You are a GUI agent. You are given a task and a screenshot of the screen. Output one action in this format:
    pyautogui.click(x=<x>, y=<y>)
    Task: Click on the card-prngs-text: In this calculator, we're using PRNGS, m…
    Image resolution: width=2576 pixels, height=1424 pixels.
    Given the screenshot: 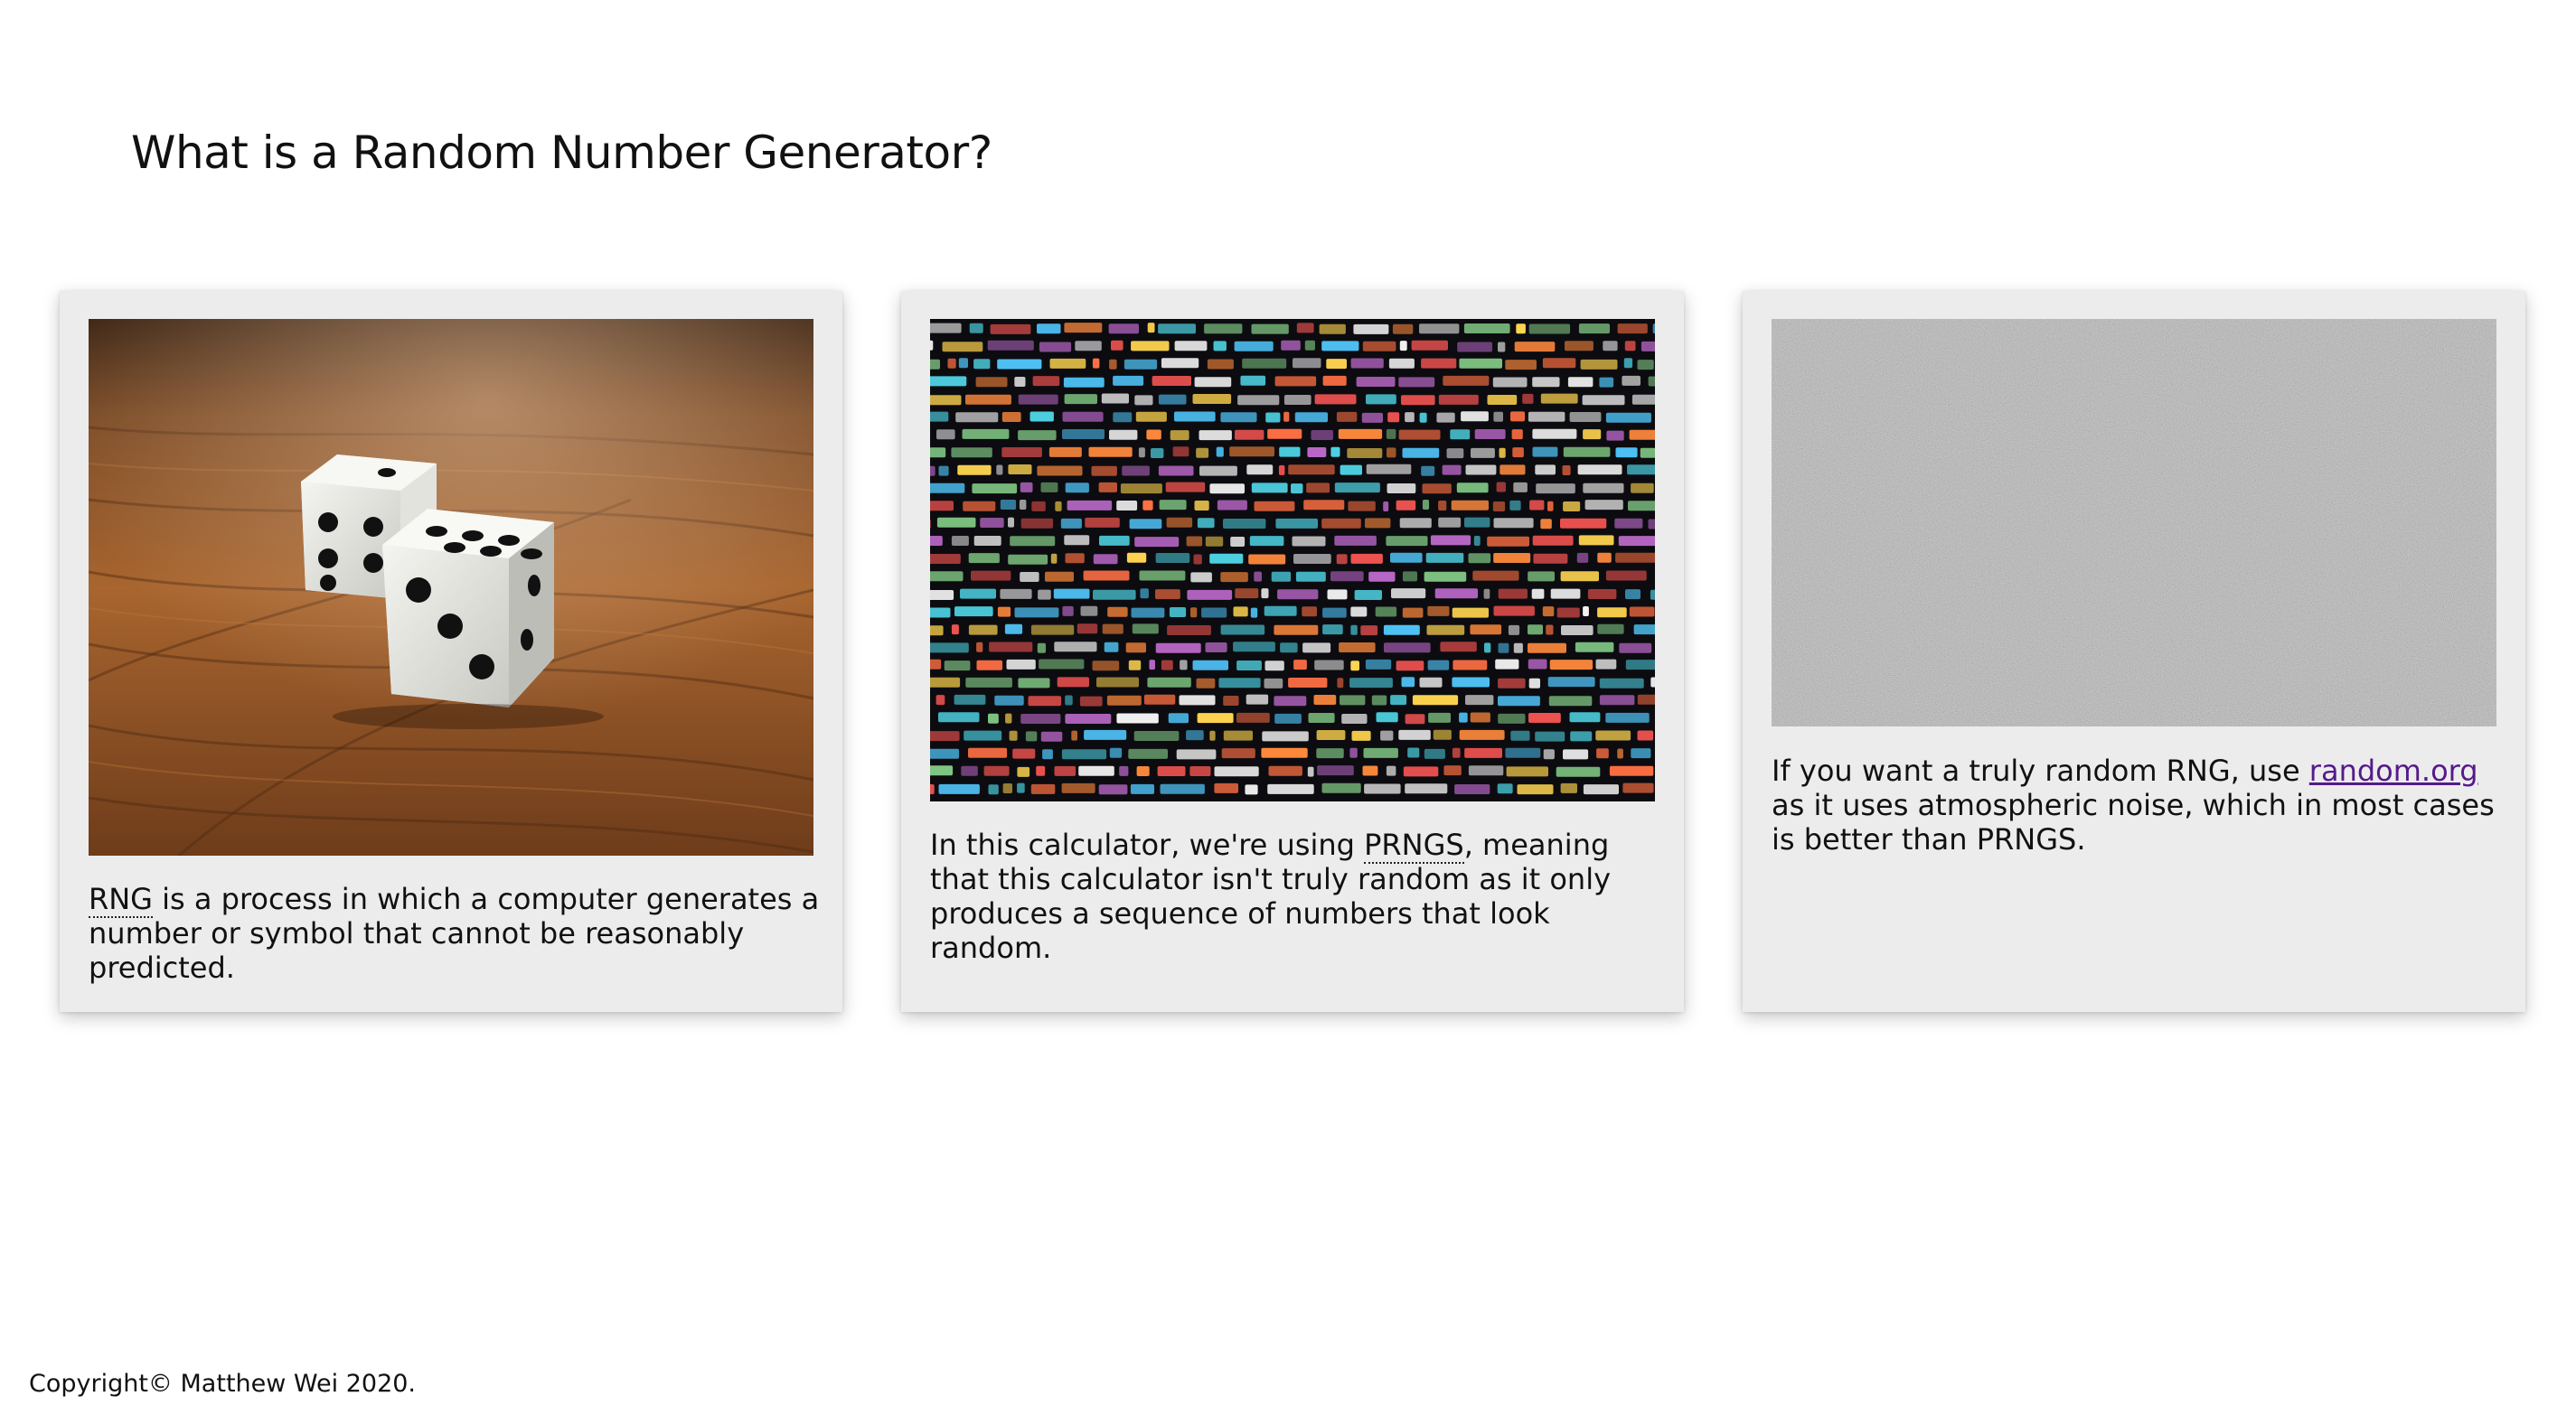 What is the action you would take?
    pyautogui.click(x=1296, y=896)
    